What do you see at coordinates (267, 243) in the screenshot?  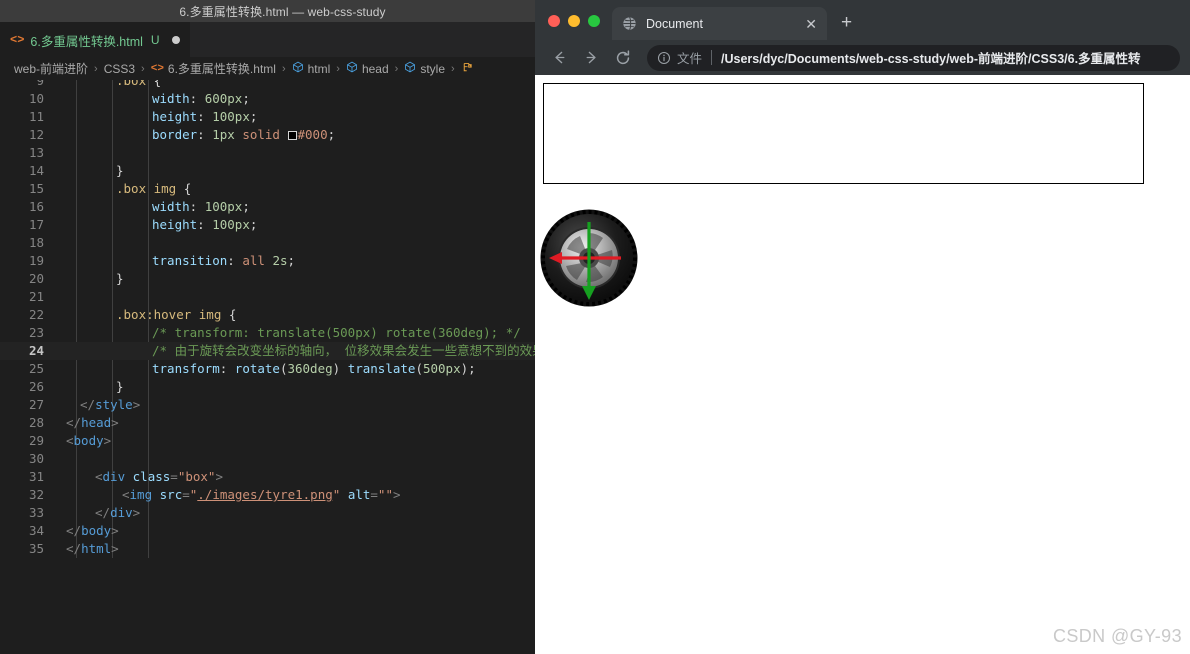 I see `code-line: 18` at bounding box center [267, 243].